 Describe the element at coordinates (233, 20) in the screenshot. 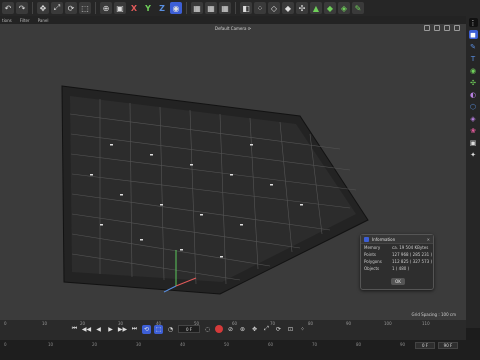

I see `viewport-menubar: tions Filter Panel` at that location.